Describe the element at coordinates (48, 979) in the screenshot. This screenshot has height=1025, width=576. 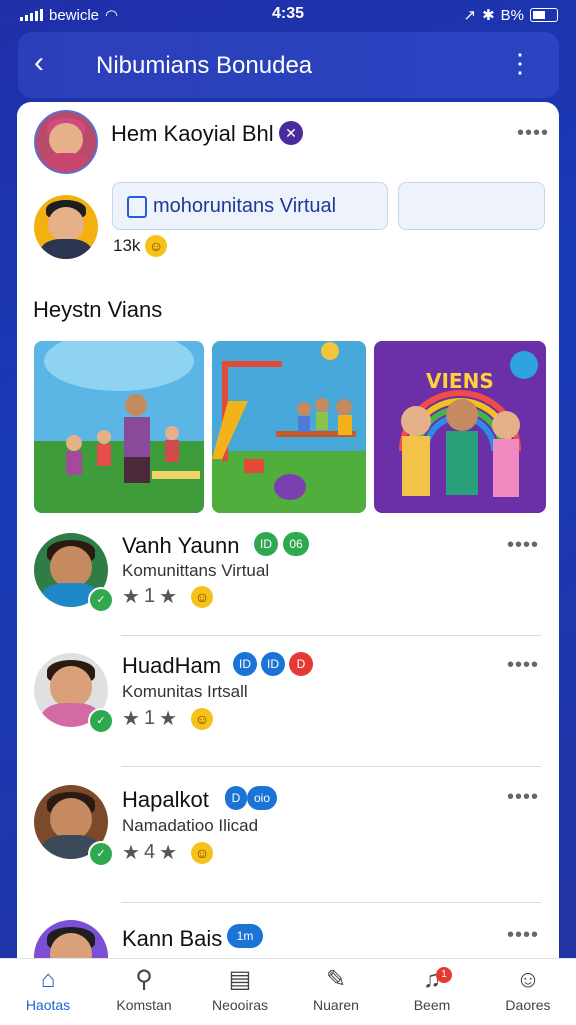
I see `home-icon: ⌂` at that location.